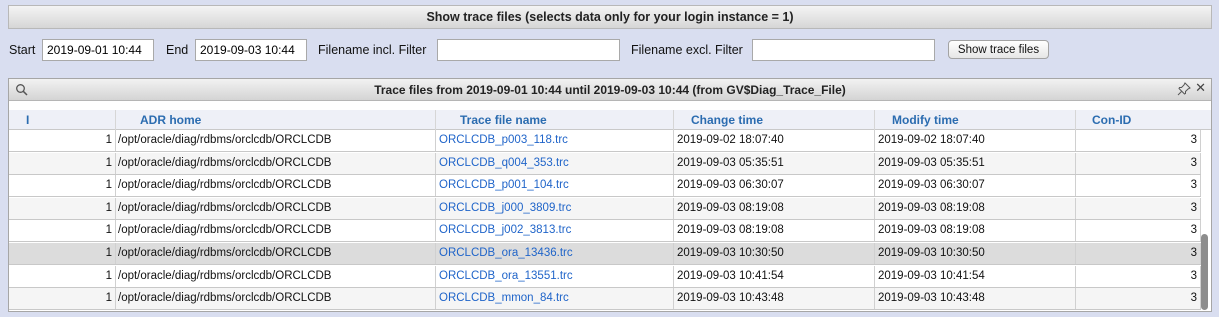 The width and height of the screenshot is (1219, 317). Describe the element at coordinates (975, 120) in the screenshot. I see `column-header-modify-time: Modify time` at that location.